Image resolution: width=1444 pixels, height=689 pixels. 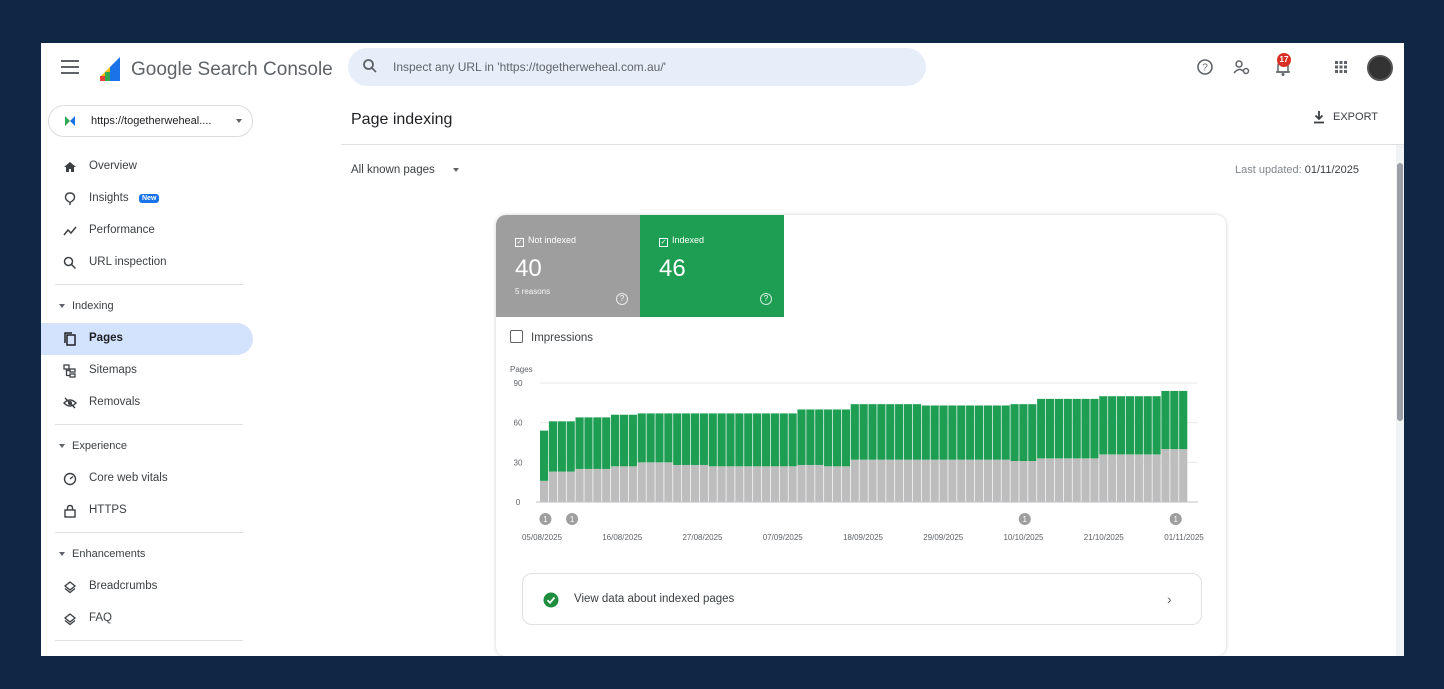 What do you see at coordinates (1380, 68) in the screenshot?
I see `account-avatar` at bounding box center [1380, 68].